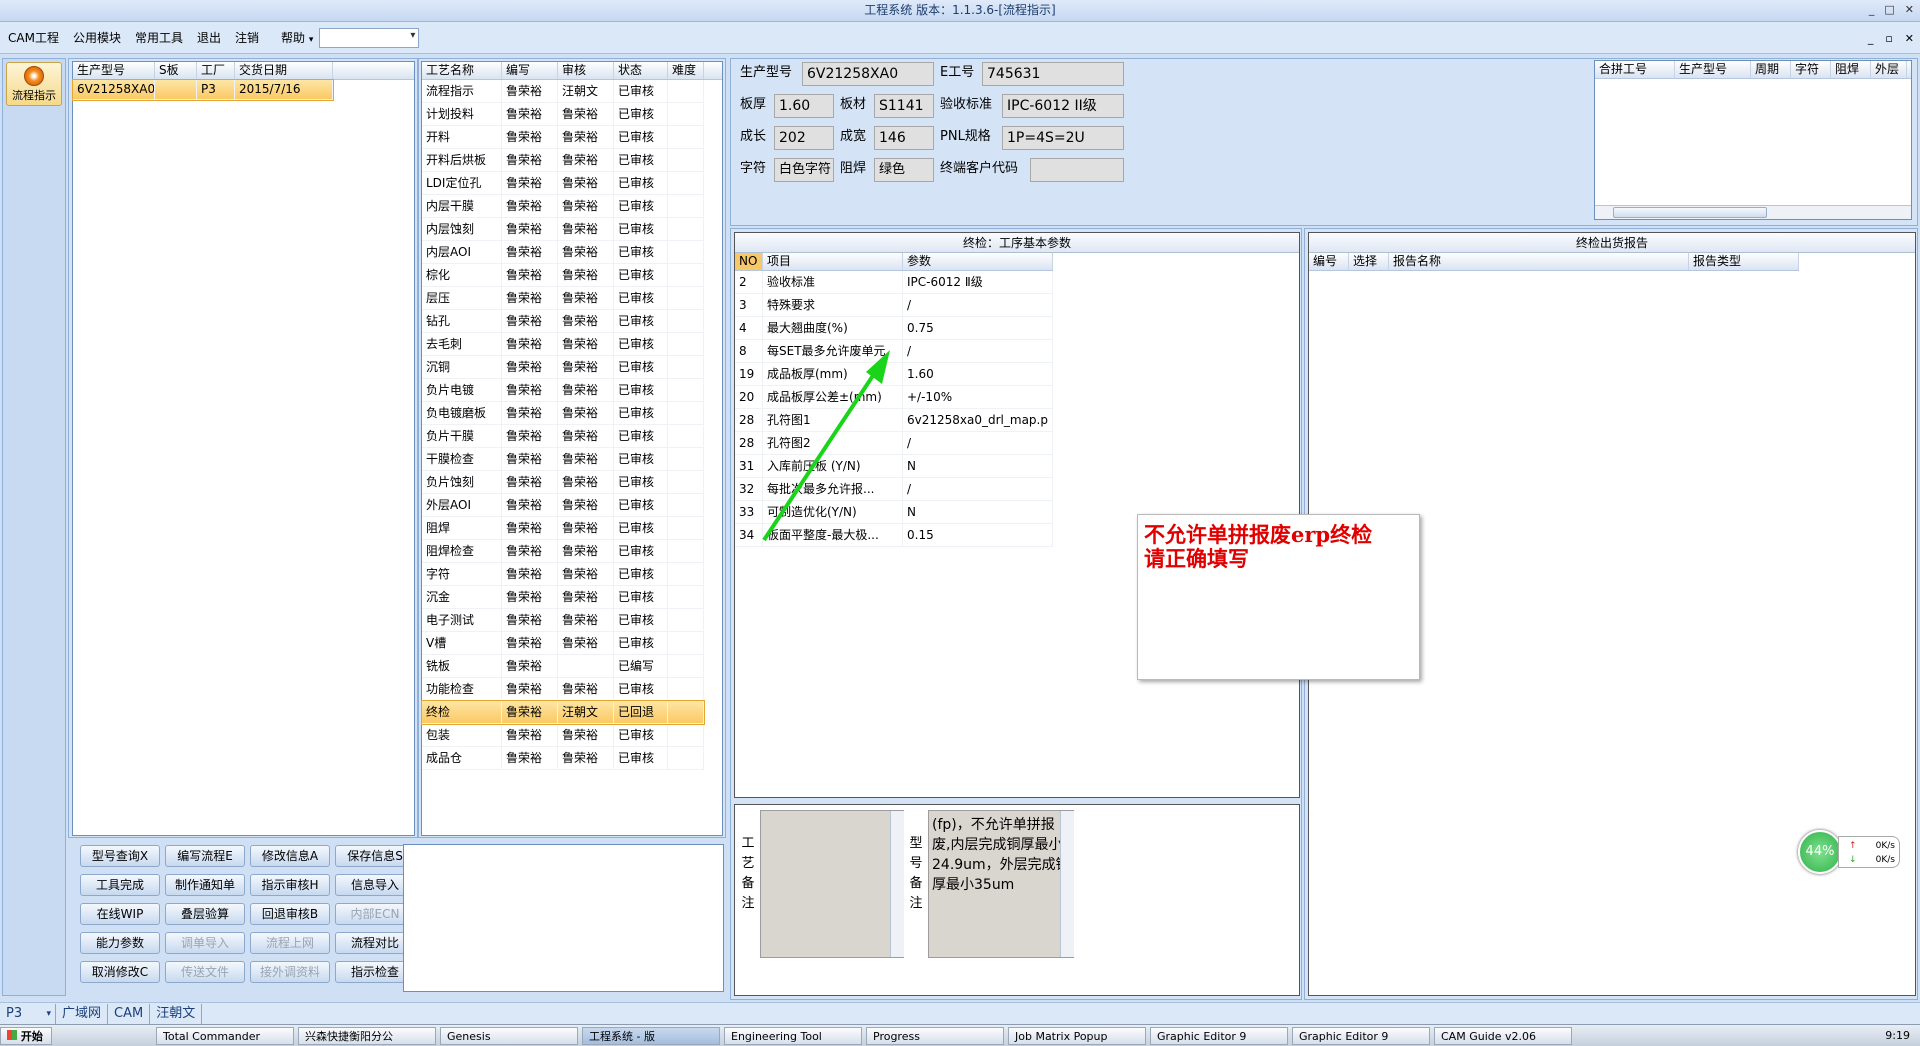 The image size is (1920, 1046). What do you see at coordinates (804, 138) in the screenshot?
I see `length-field: 202` at bounding box center [804, 138].